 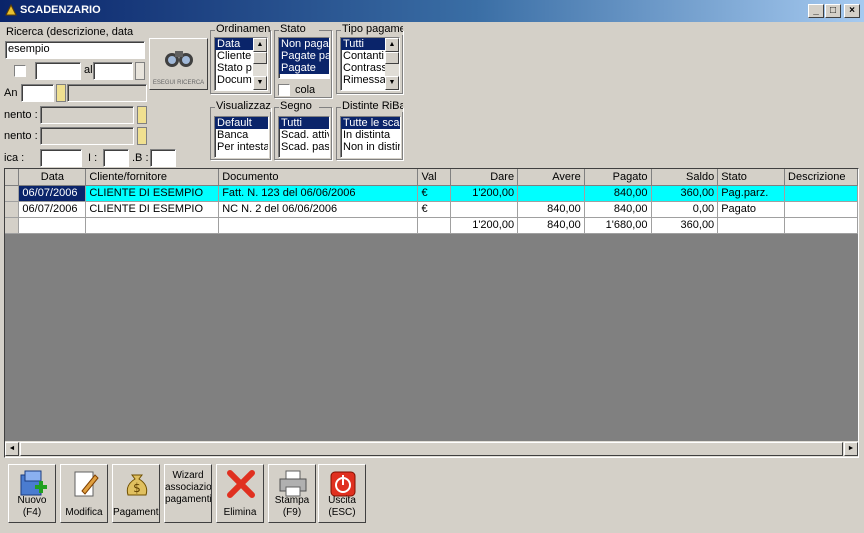 What do you see at coordinates (821, 177) in the screenshot?
I see `column-header: Descrizione` at bounding box center [821, 177].